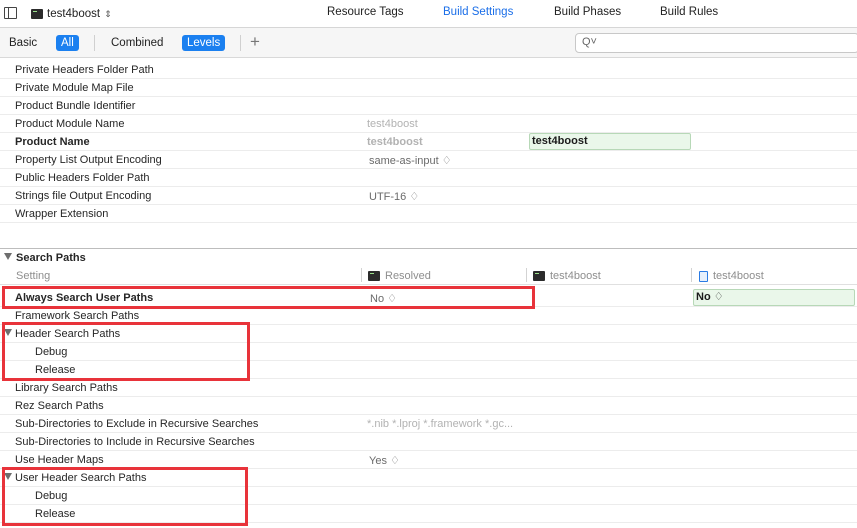 This screenshot has width=857, height=528. Describe the element at coordinates (88, 160) in the screenshot. I see `setting-label: Property List Output Encoding` at that location.